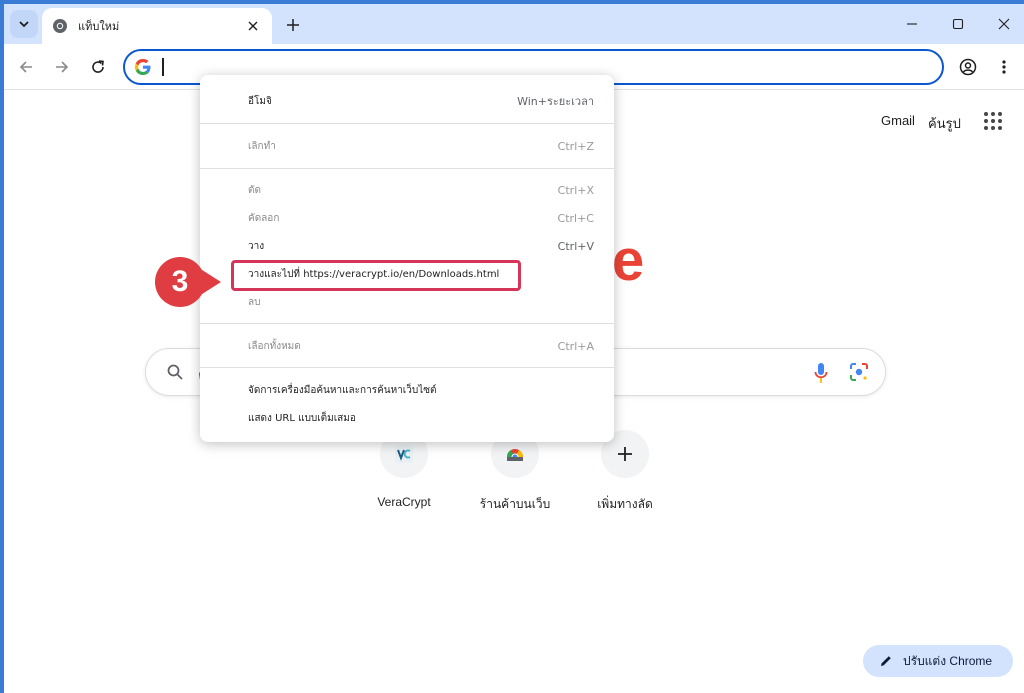 Image resolution: width=1024 pixels, height=693 pixels. I want to click on menu-item-label: เลือกทั้งหมด, so click(274, 346).